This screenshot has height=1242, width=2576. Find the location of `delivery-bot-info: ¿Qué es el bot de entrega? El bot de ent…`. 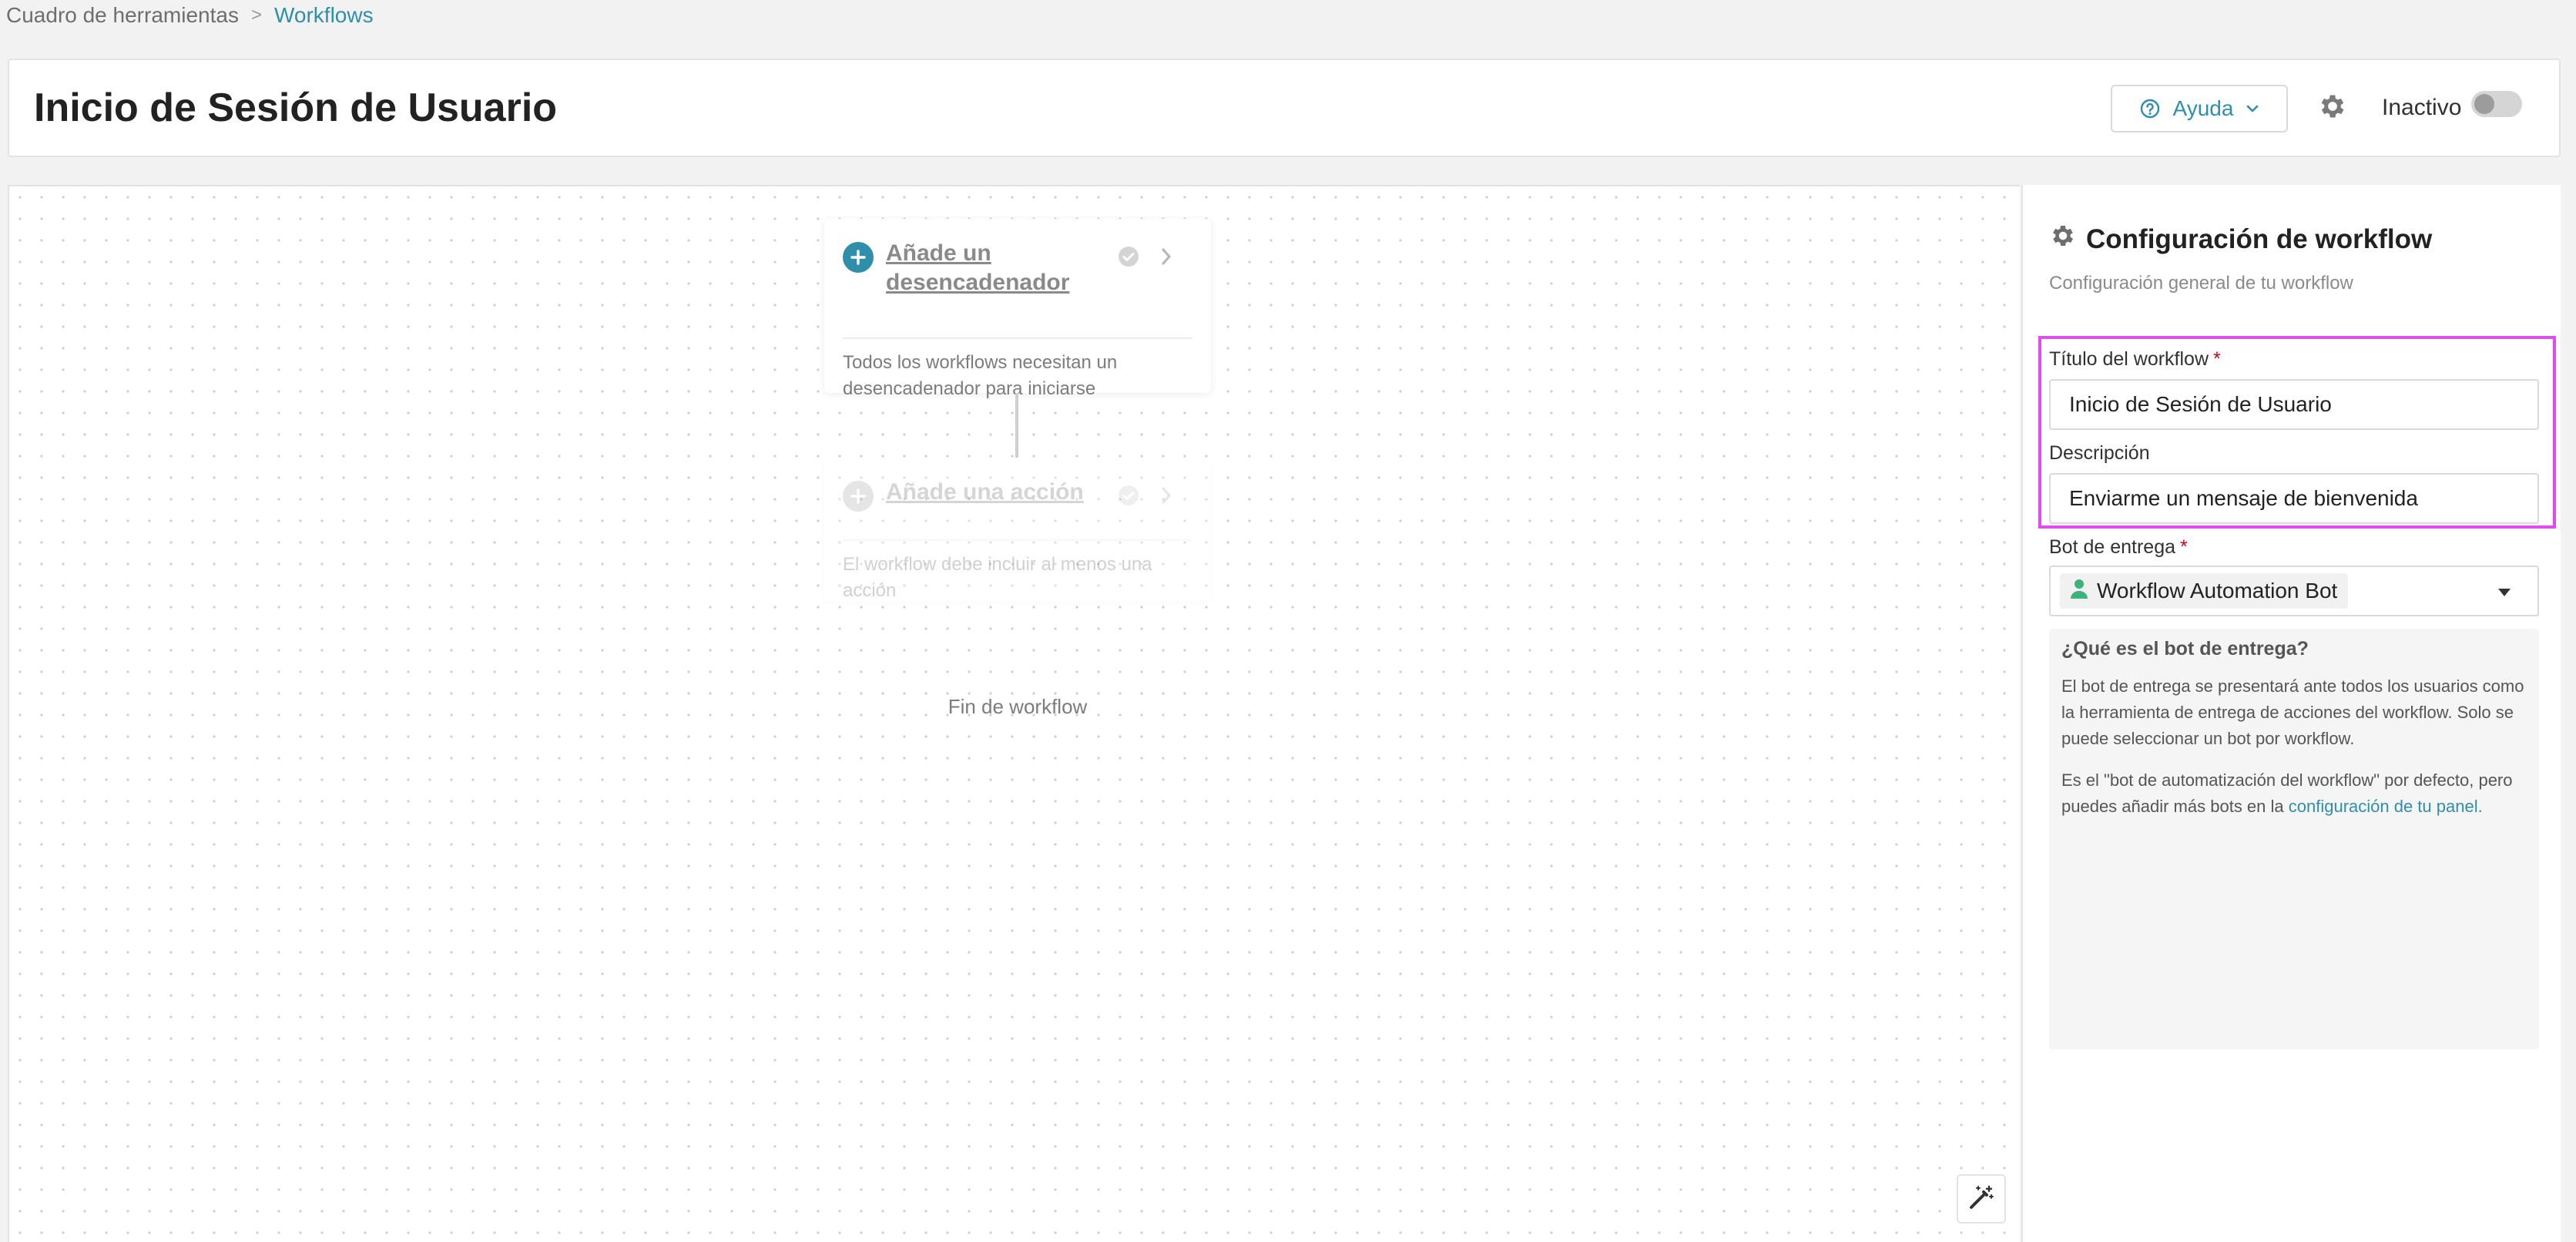

delivery-bot-info: ¿Qué es el bot de entrega? El bot de ent… is located at coordinates (2294, 839).